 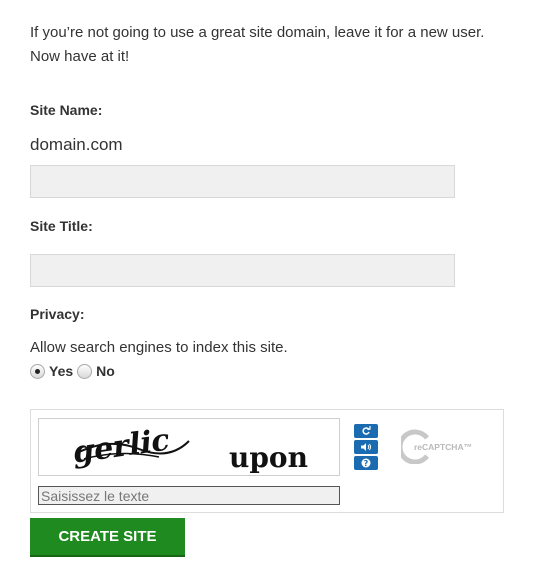 What do you see at coordinates (105, 371) in the screenshot?
I see `privacy-no-label: No` at bounding box center [105, 371].